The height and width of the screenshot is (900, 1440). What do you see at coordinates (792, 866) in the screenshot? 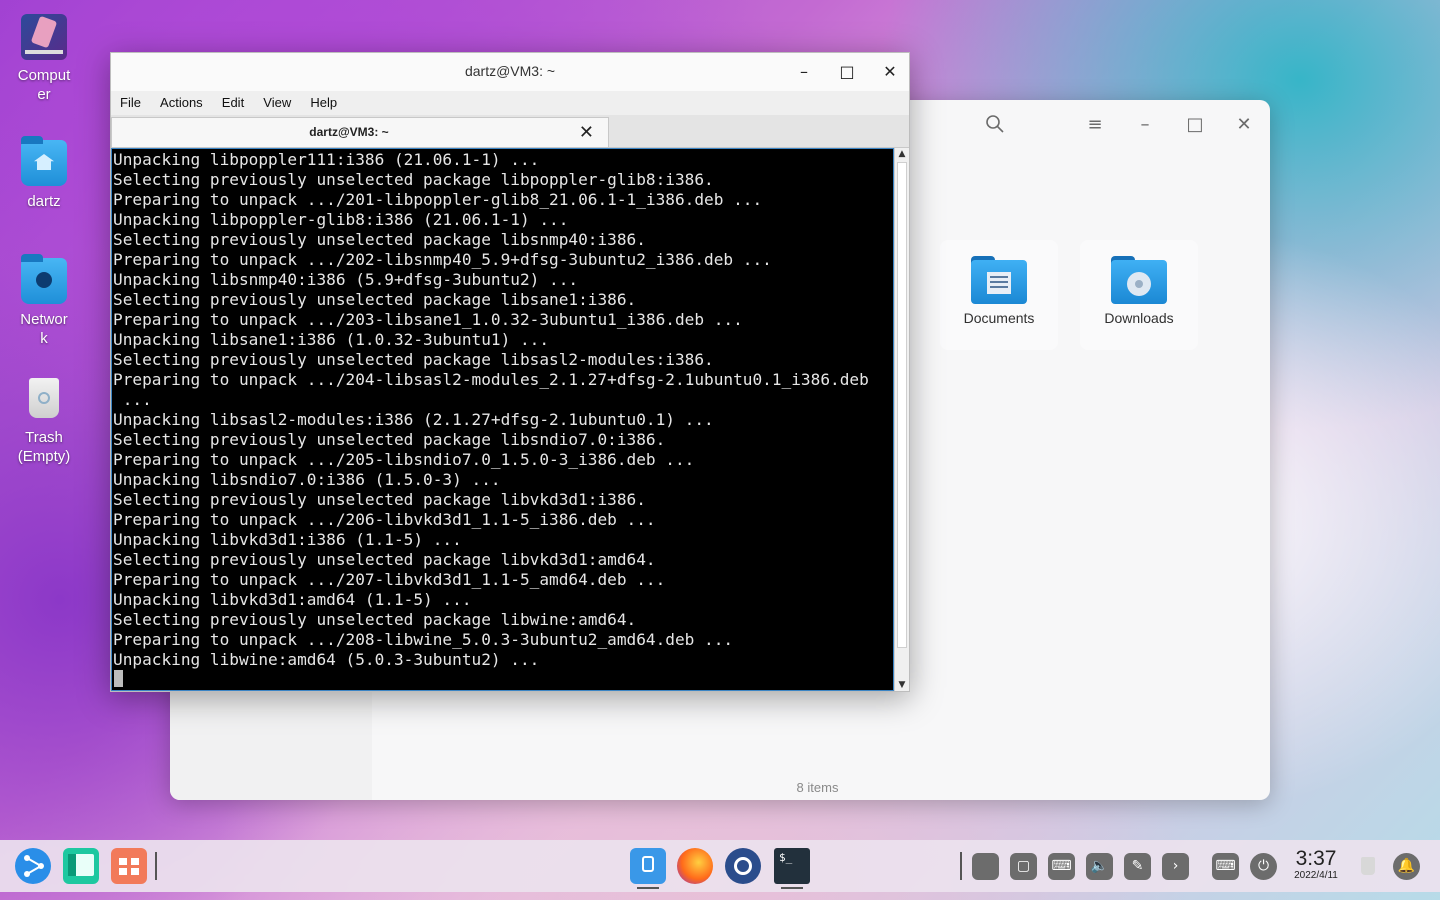
I see `terminal-app-icon: $_` at bounding box center [792, 866].